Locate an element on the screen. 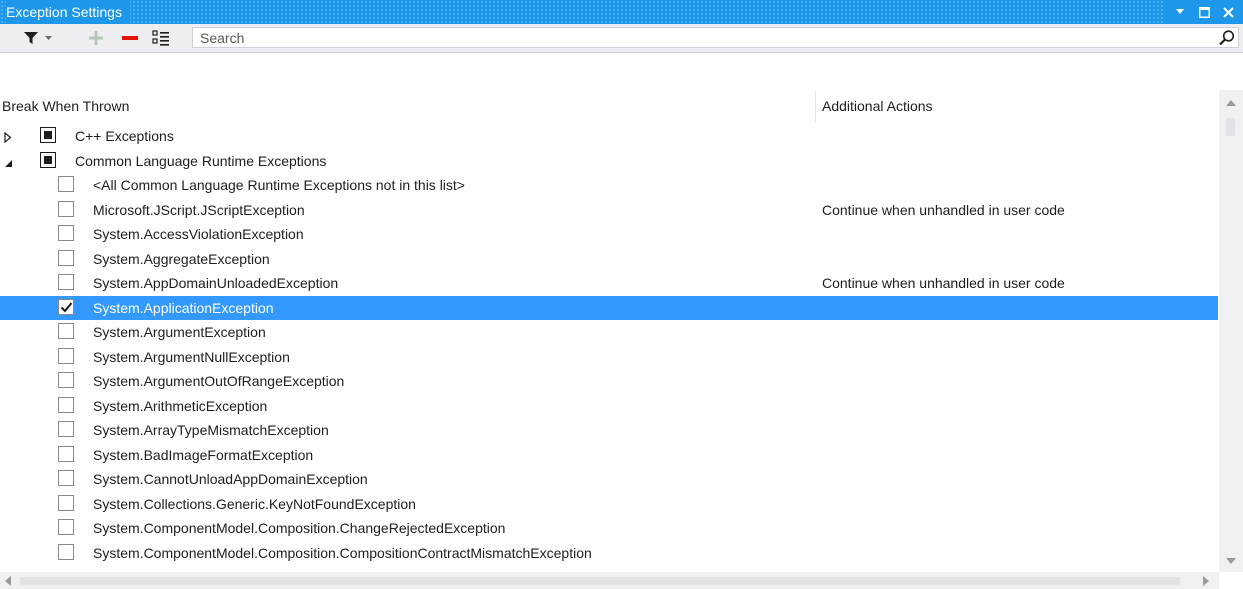 The height and width of the screenshot is (589, 1243). window-controls is located at coordinates (1204, 12).